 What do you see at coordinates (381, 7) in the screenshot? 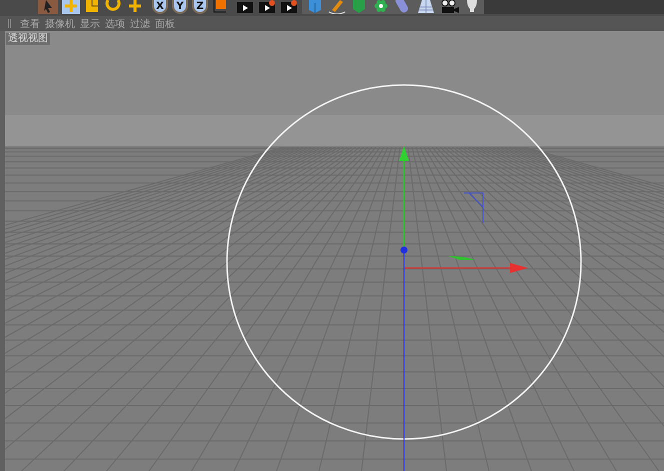
I see `flower-icon` at bounding box center [381, 7].